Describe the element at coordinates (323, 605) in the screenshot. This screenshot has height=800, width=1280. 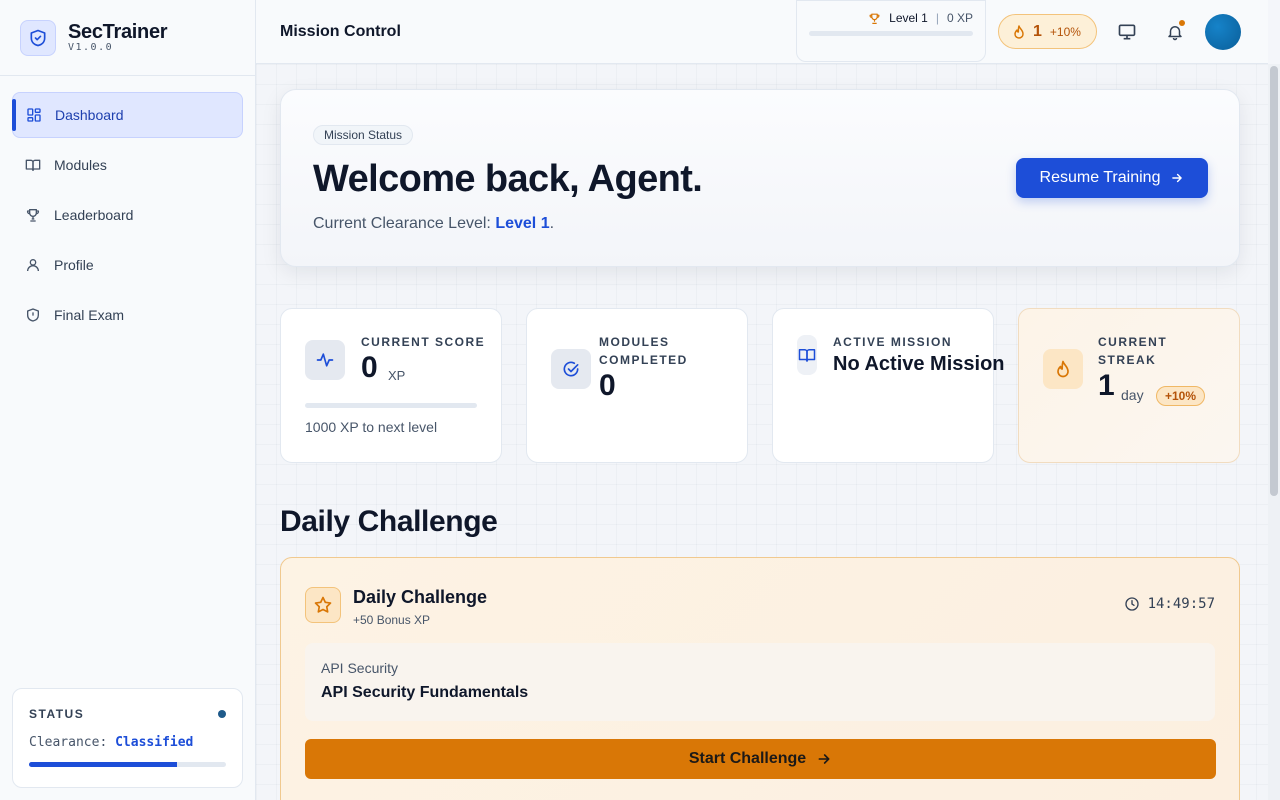
I see `star-icon` at that location.